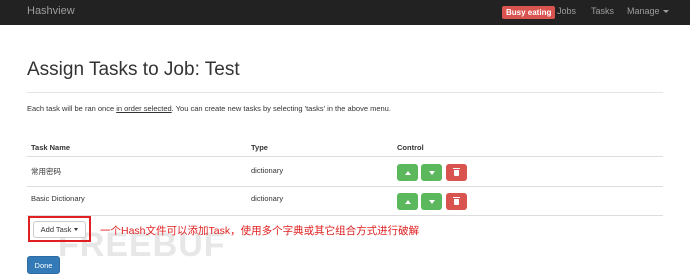 This screenshot has width=690, height=277. Describe the element at coordinates (345, 92) in the screenshot. I see `divider` at that location.